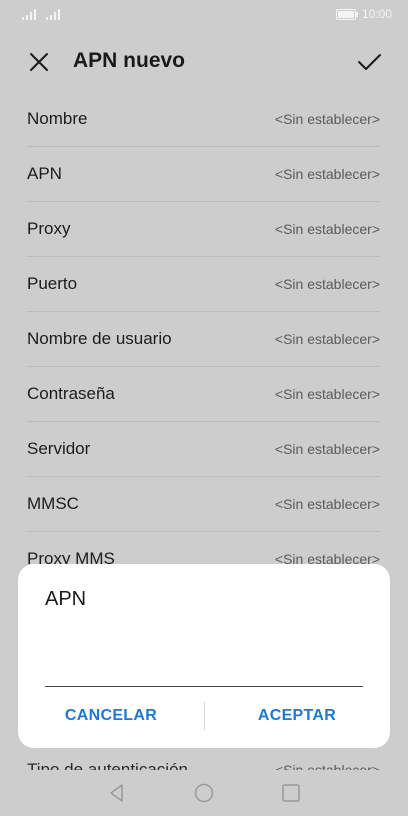 Image resolution: width=408 pixels, height=816 pixels. What do you see at coordinates (49, 228) in the screenshot?
I see `setting-label: Proxy` at bounding box center [49, 228].